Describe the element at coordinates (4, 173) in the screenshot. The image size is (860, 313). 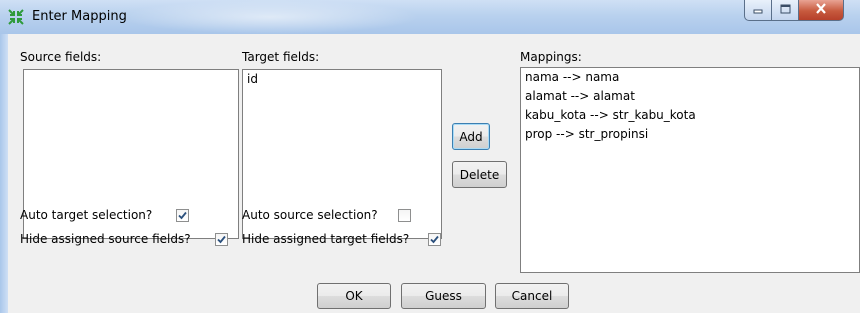
I see `window-left-frame` at that location.